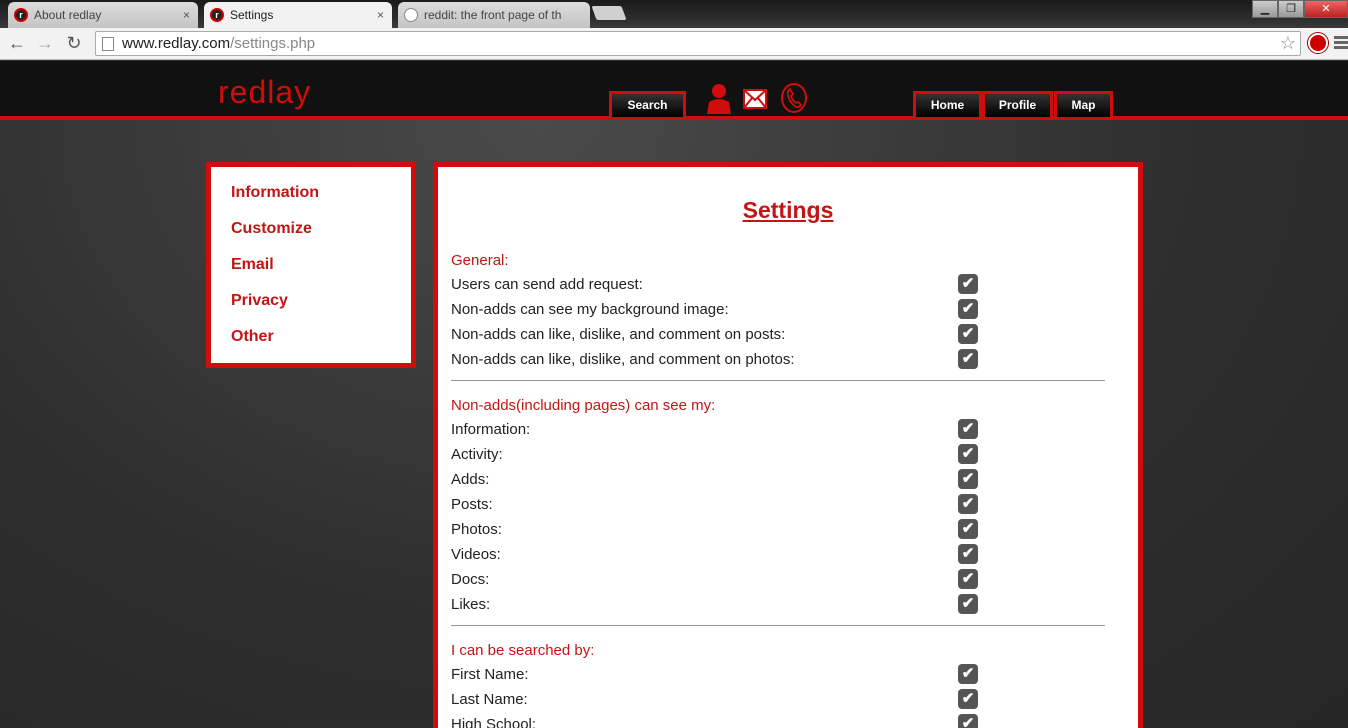  I want to click on setting-label: Activity:, so click(477, 454).